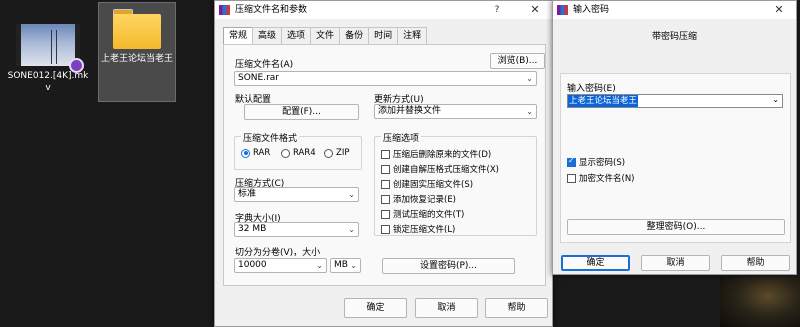  What do you see at coordinates (54, 47) in the screenshot?
I see `tower-graphic` at bounding box center [54, 47].